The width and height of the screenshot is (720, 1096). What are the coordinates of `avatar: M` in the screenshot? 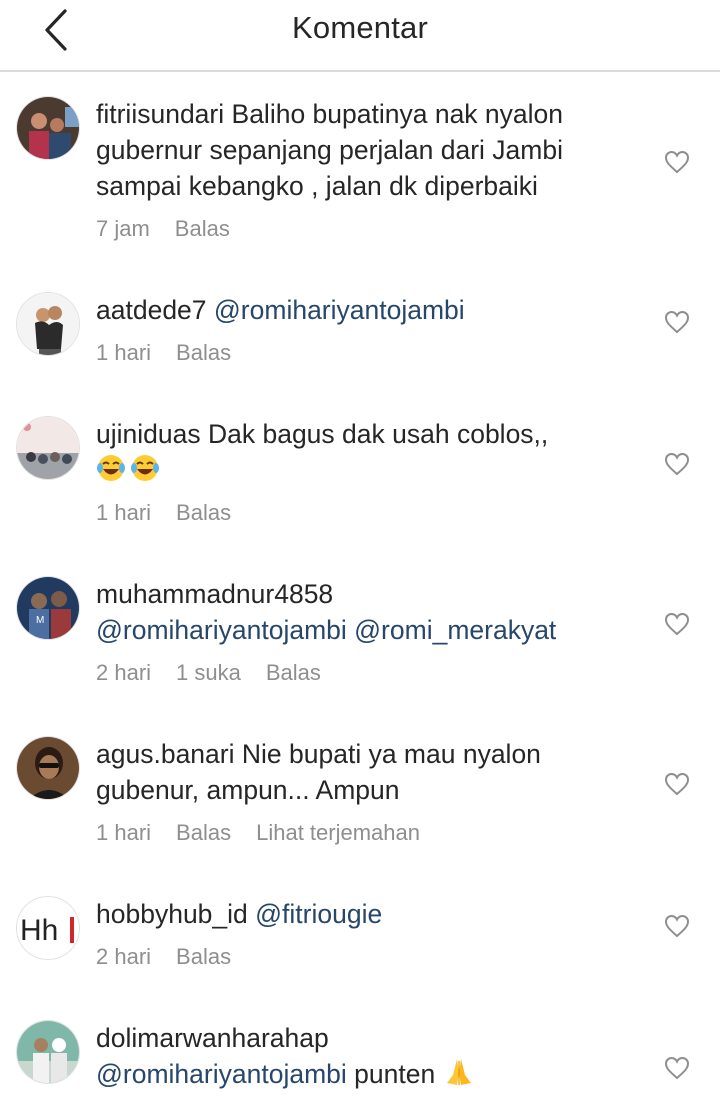 It's located at (48, 608).